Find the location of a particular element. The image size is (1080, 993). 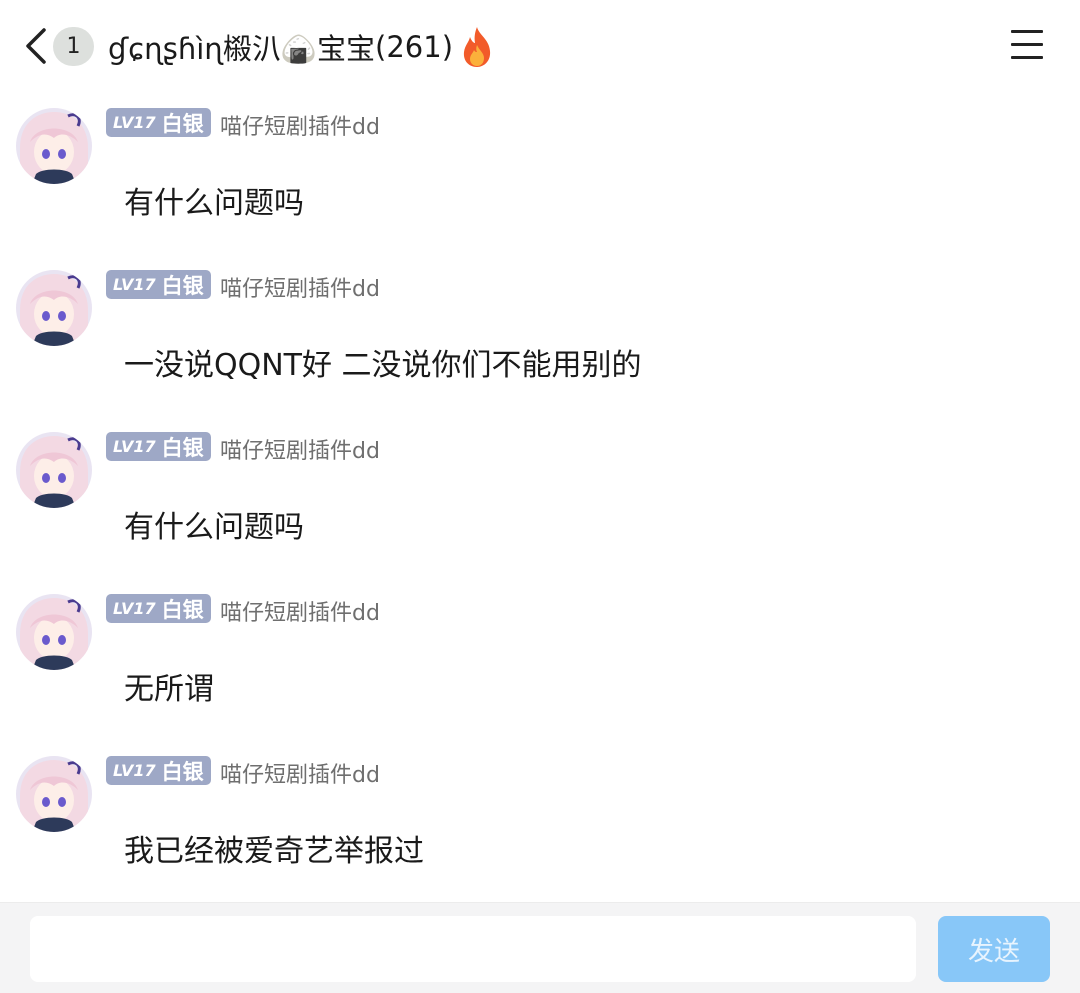

group-title: ɠɕɳʂɦìɳ榝汃🍙宝宝 (261) is located at coordinates (302, 47).